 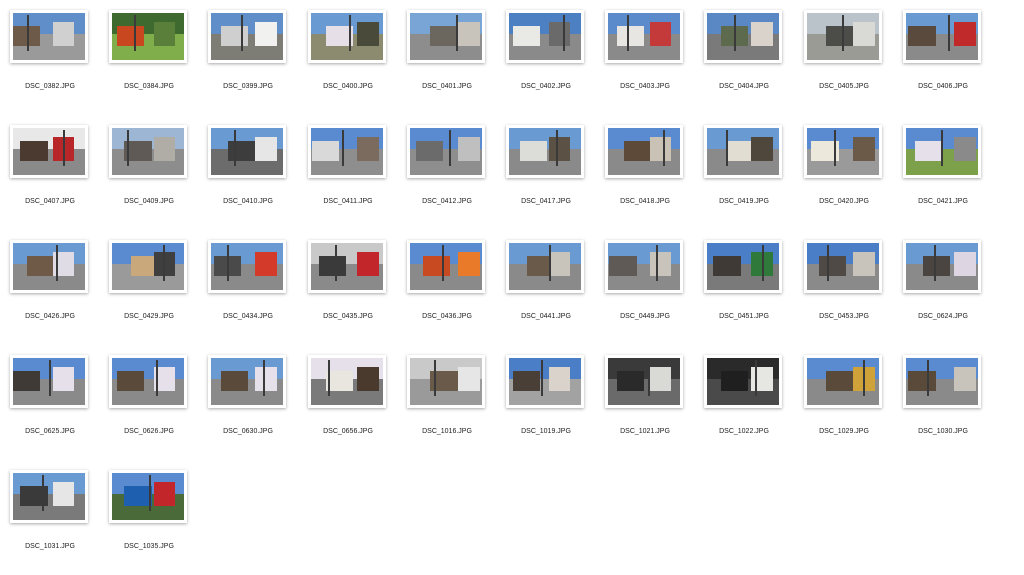 I want to click on file-item: DSC_1030.JPG, so click(x=943, y=402).